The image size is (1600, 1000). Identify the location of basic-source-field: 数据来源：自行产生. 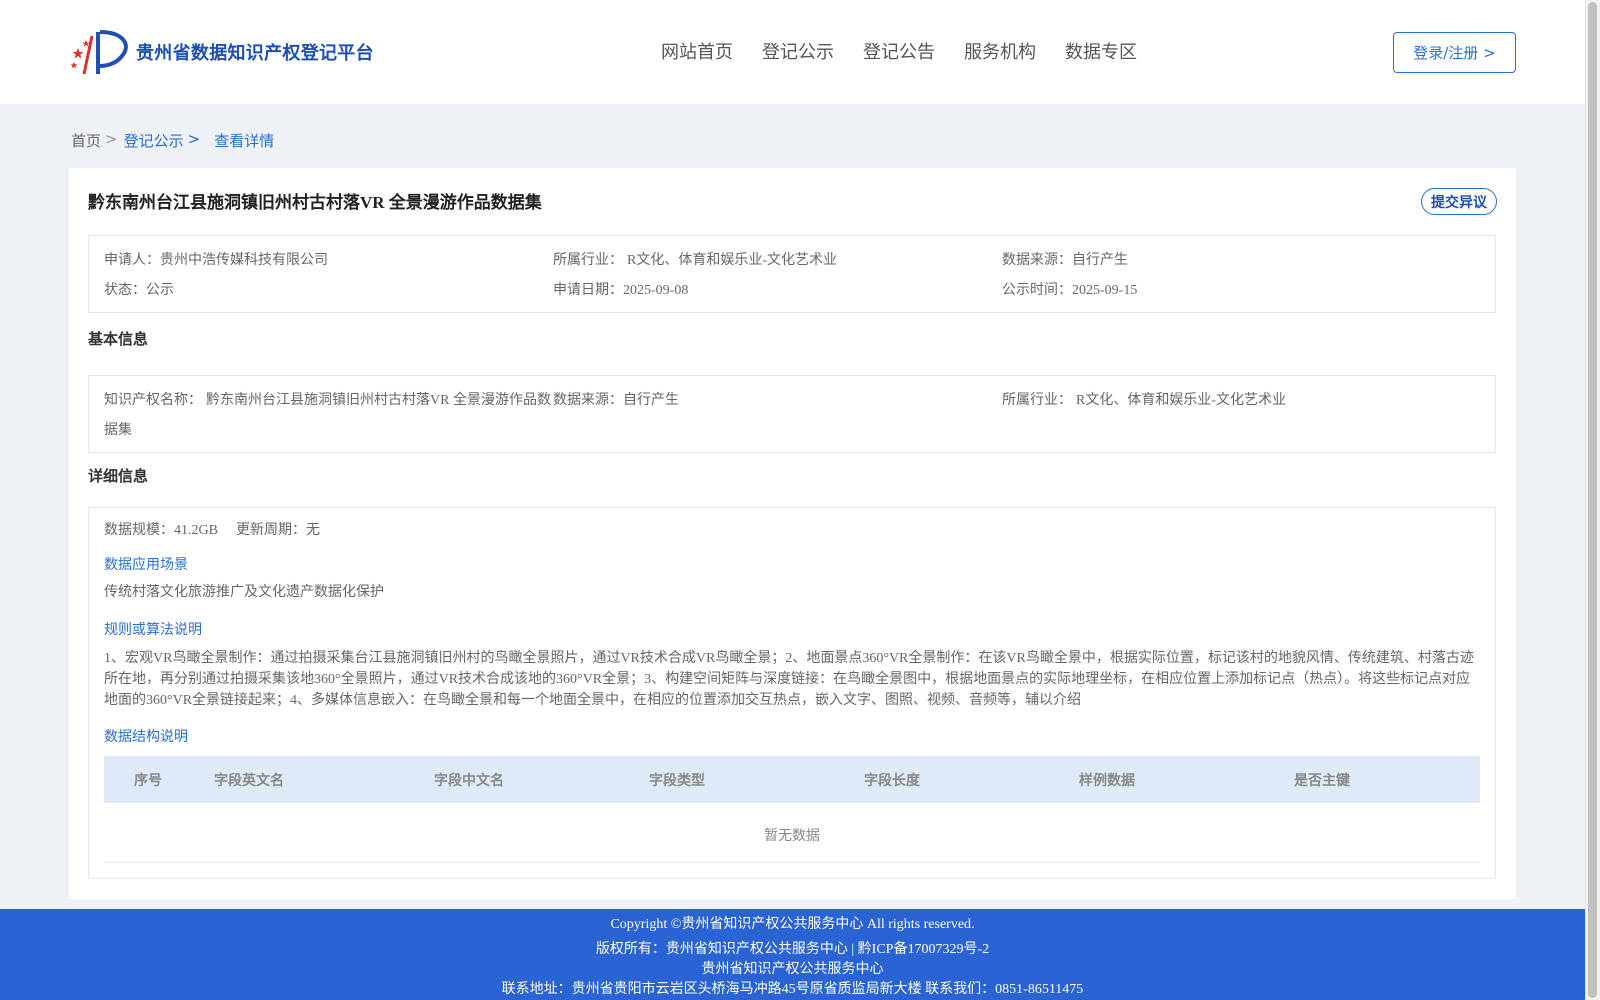
(616, 399).